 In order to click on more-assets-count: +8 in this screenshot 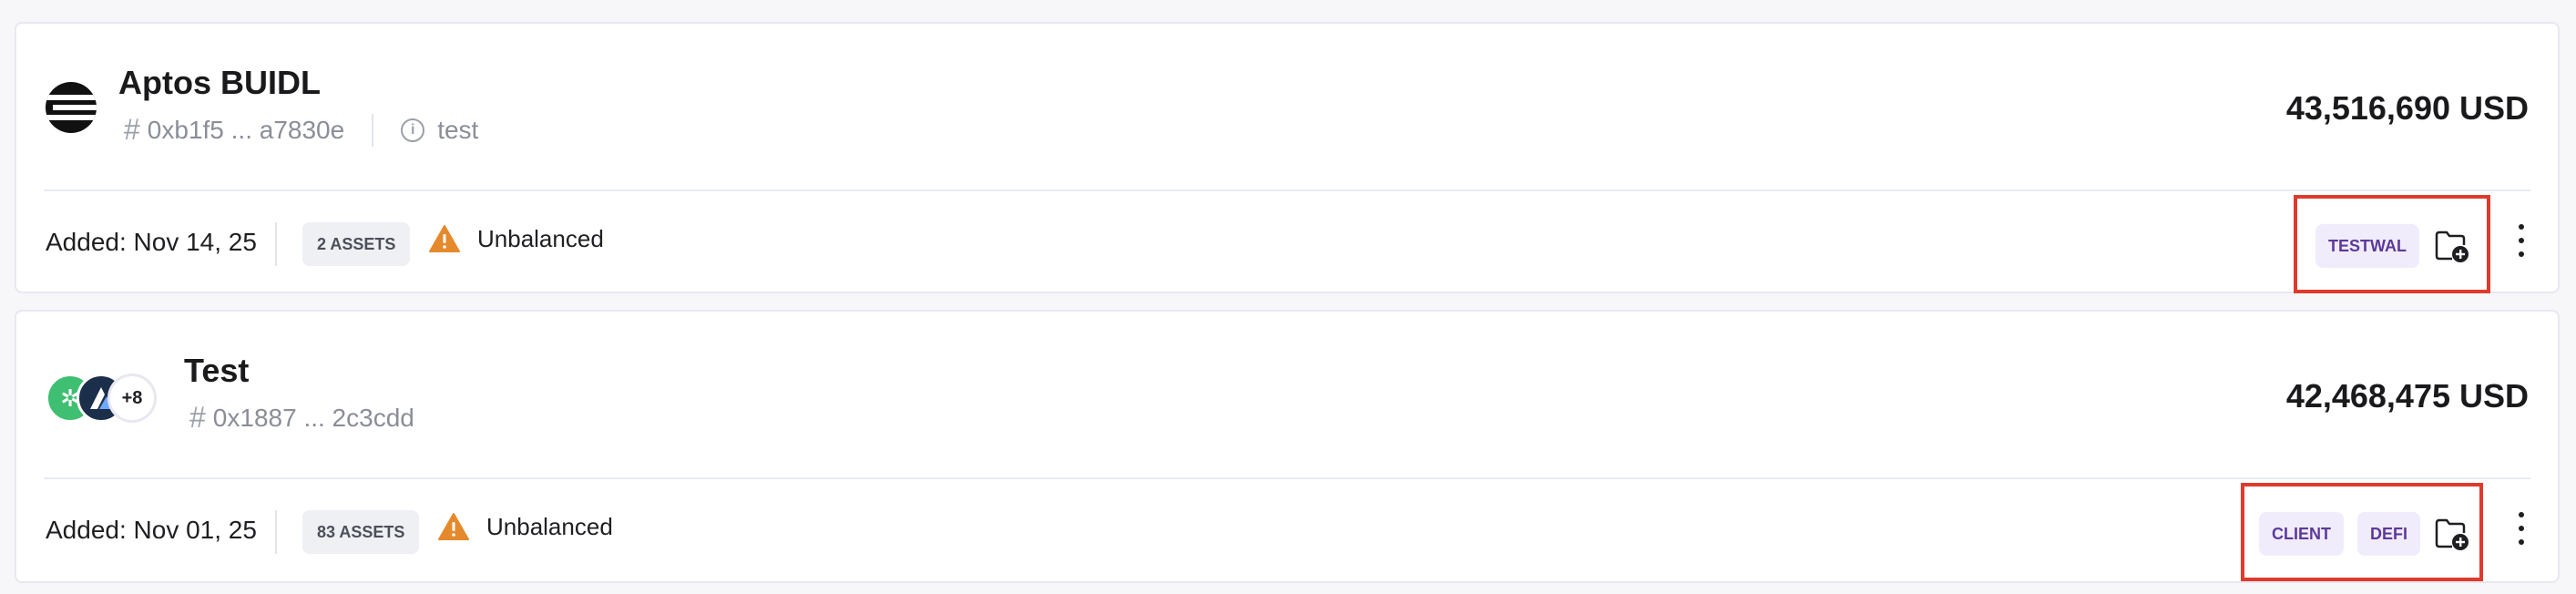, I will do `click(132, 399)`.